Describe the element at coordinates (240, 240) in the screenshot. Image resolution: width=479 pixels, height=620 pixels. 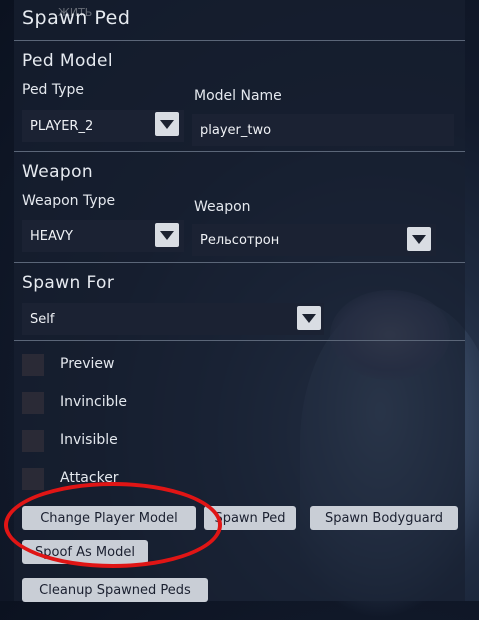
I see `weapon-value: Рельсотрон` at that location.